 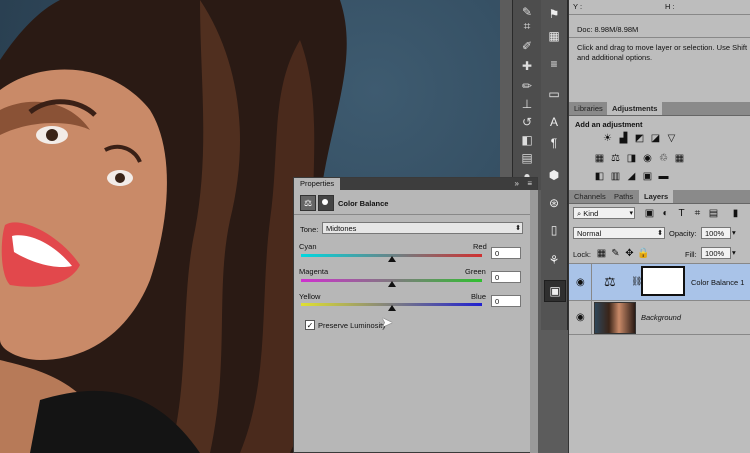 I want to click on lock-label: Lock:, so click(x=582, y=254).